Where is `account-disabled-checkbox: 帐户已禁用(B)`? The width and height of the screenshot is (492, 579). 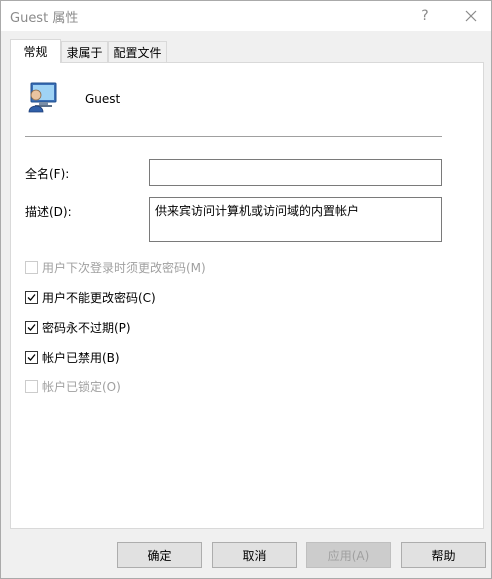
account-disabled-checkbox: 帐户已禁用(B) is located at coordinates (72, 357).